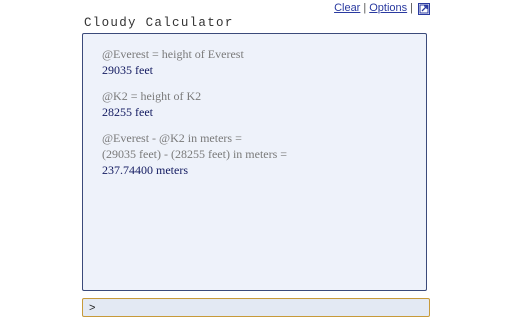  Describe the element at coordinates (264, 307) in the screenshot. I see `command-input` at that location.